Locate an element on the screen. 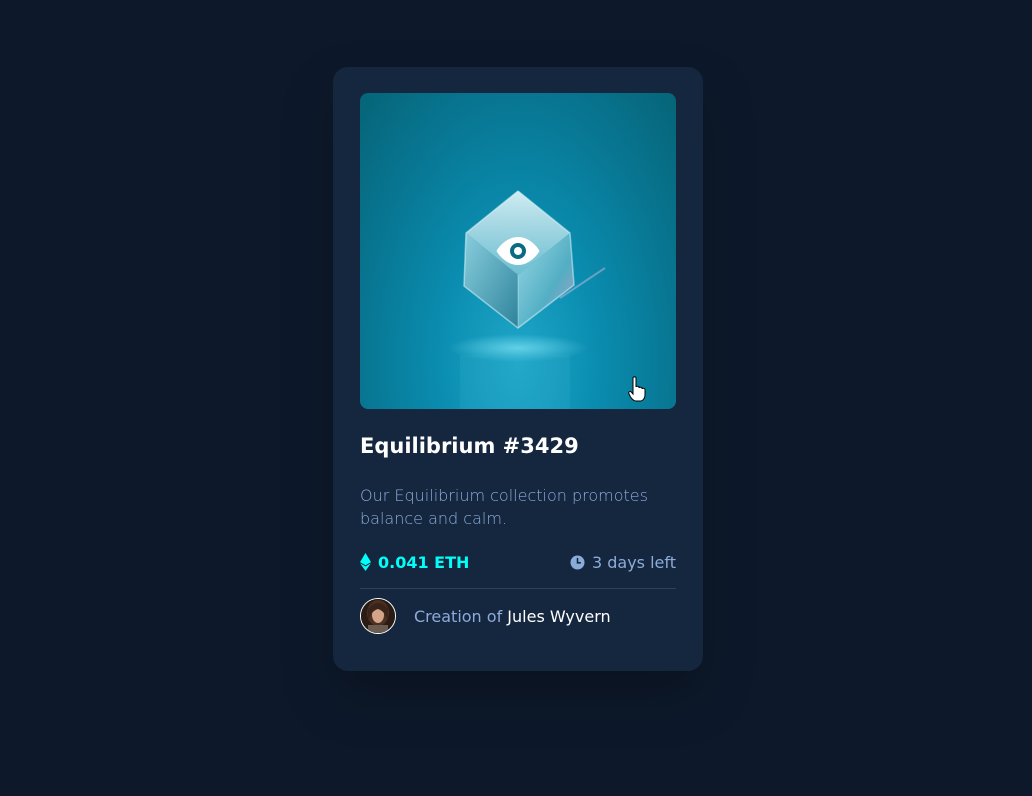 The height and width of the screenshot is (796, 1032). avatar-portrait is located at coordinates (378, 616).